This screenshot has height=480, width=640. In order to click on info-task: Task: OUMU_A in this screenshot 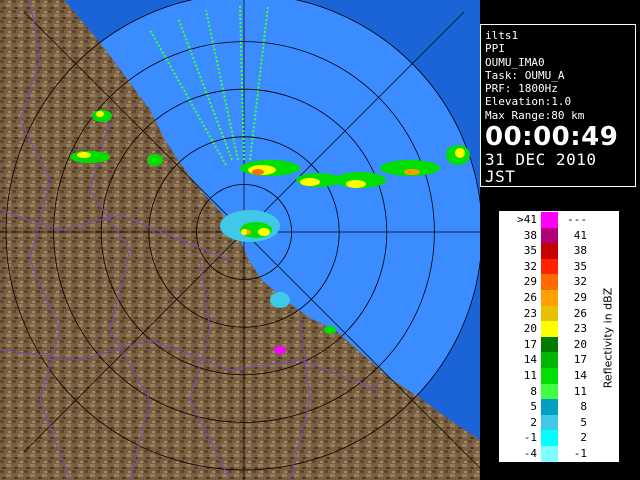, I will do `click(525, 75)`.